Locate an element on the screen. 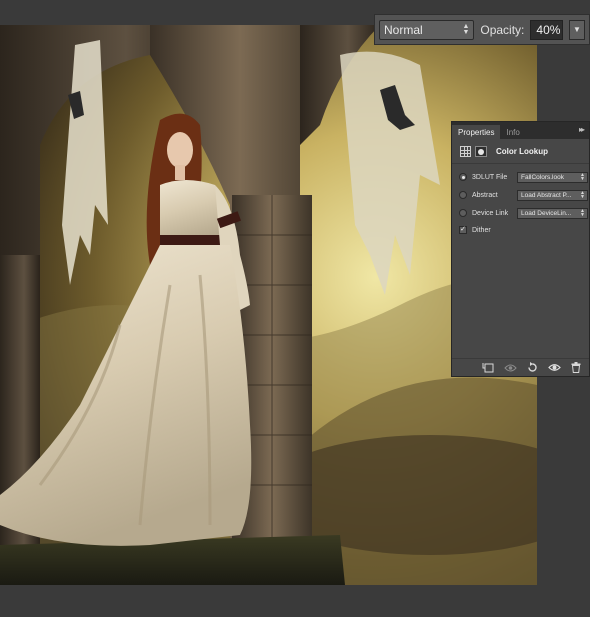 The height and width of the screenshot is (617, 590). panel-footer is located at coordinates (520, 367).